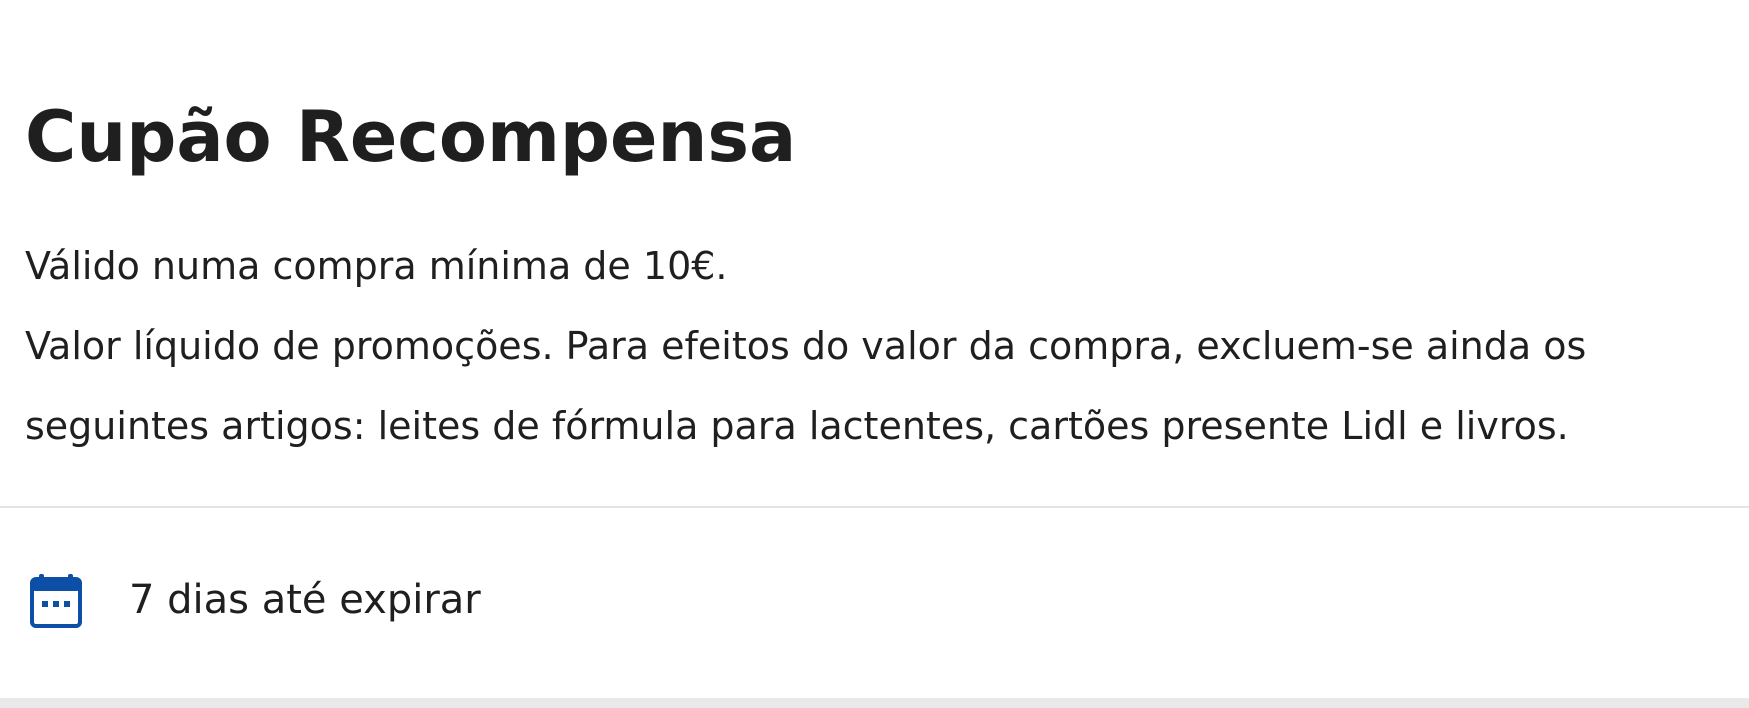 This screenshot has width=1749, height=708. I want to click on coupon-title: Cupão Recompensa, so click(411, 137).